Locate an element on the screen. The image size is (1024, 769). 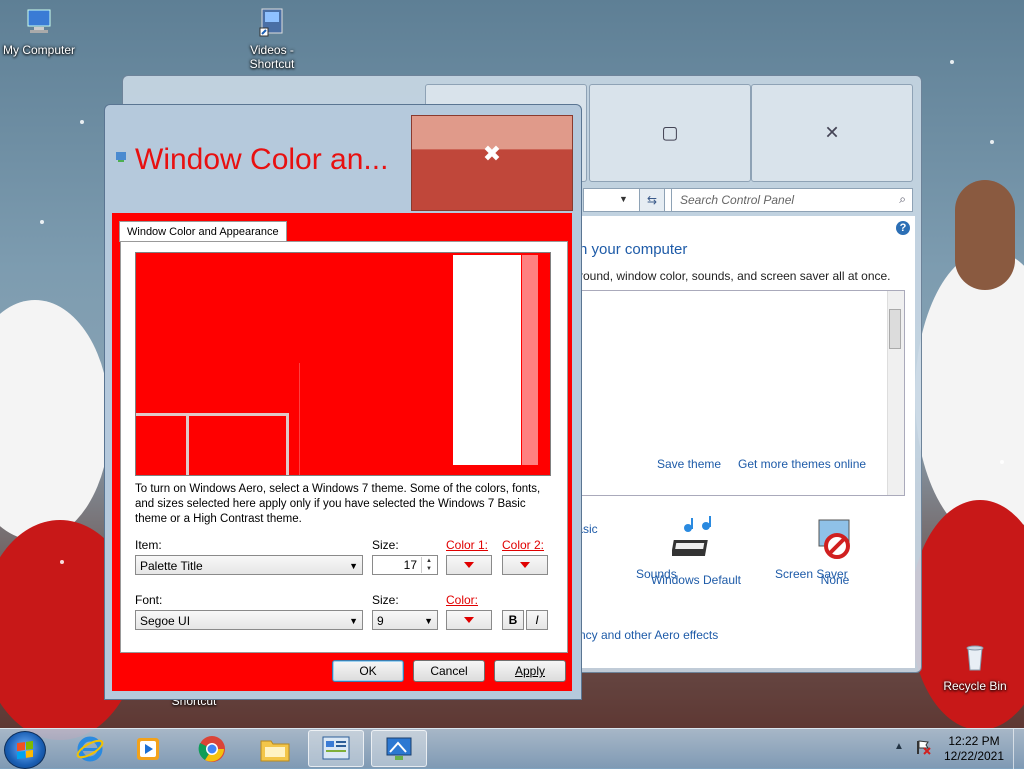
show-desktop-button is located at coordinates (1018, 749).